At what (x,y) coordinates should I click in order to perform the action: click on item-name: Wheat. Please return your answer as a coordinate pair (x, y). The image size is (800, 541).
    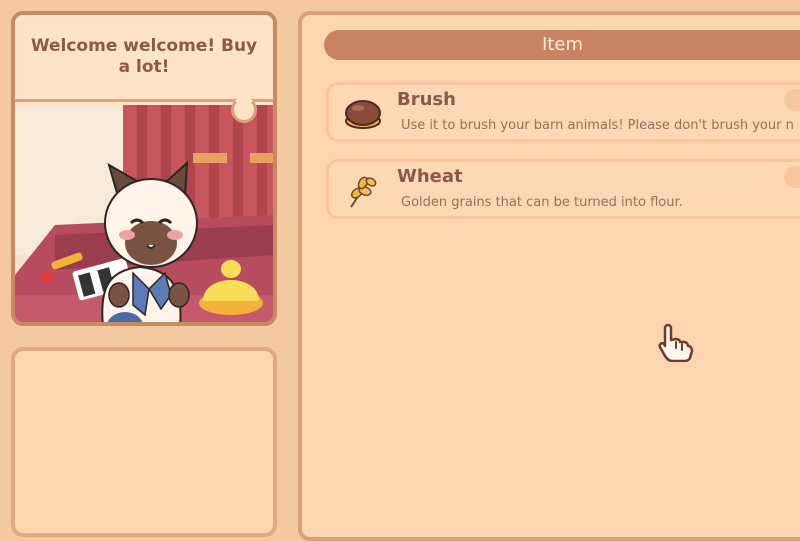
    Looking at the image, I should click on (430, 176).